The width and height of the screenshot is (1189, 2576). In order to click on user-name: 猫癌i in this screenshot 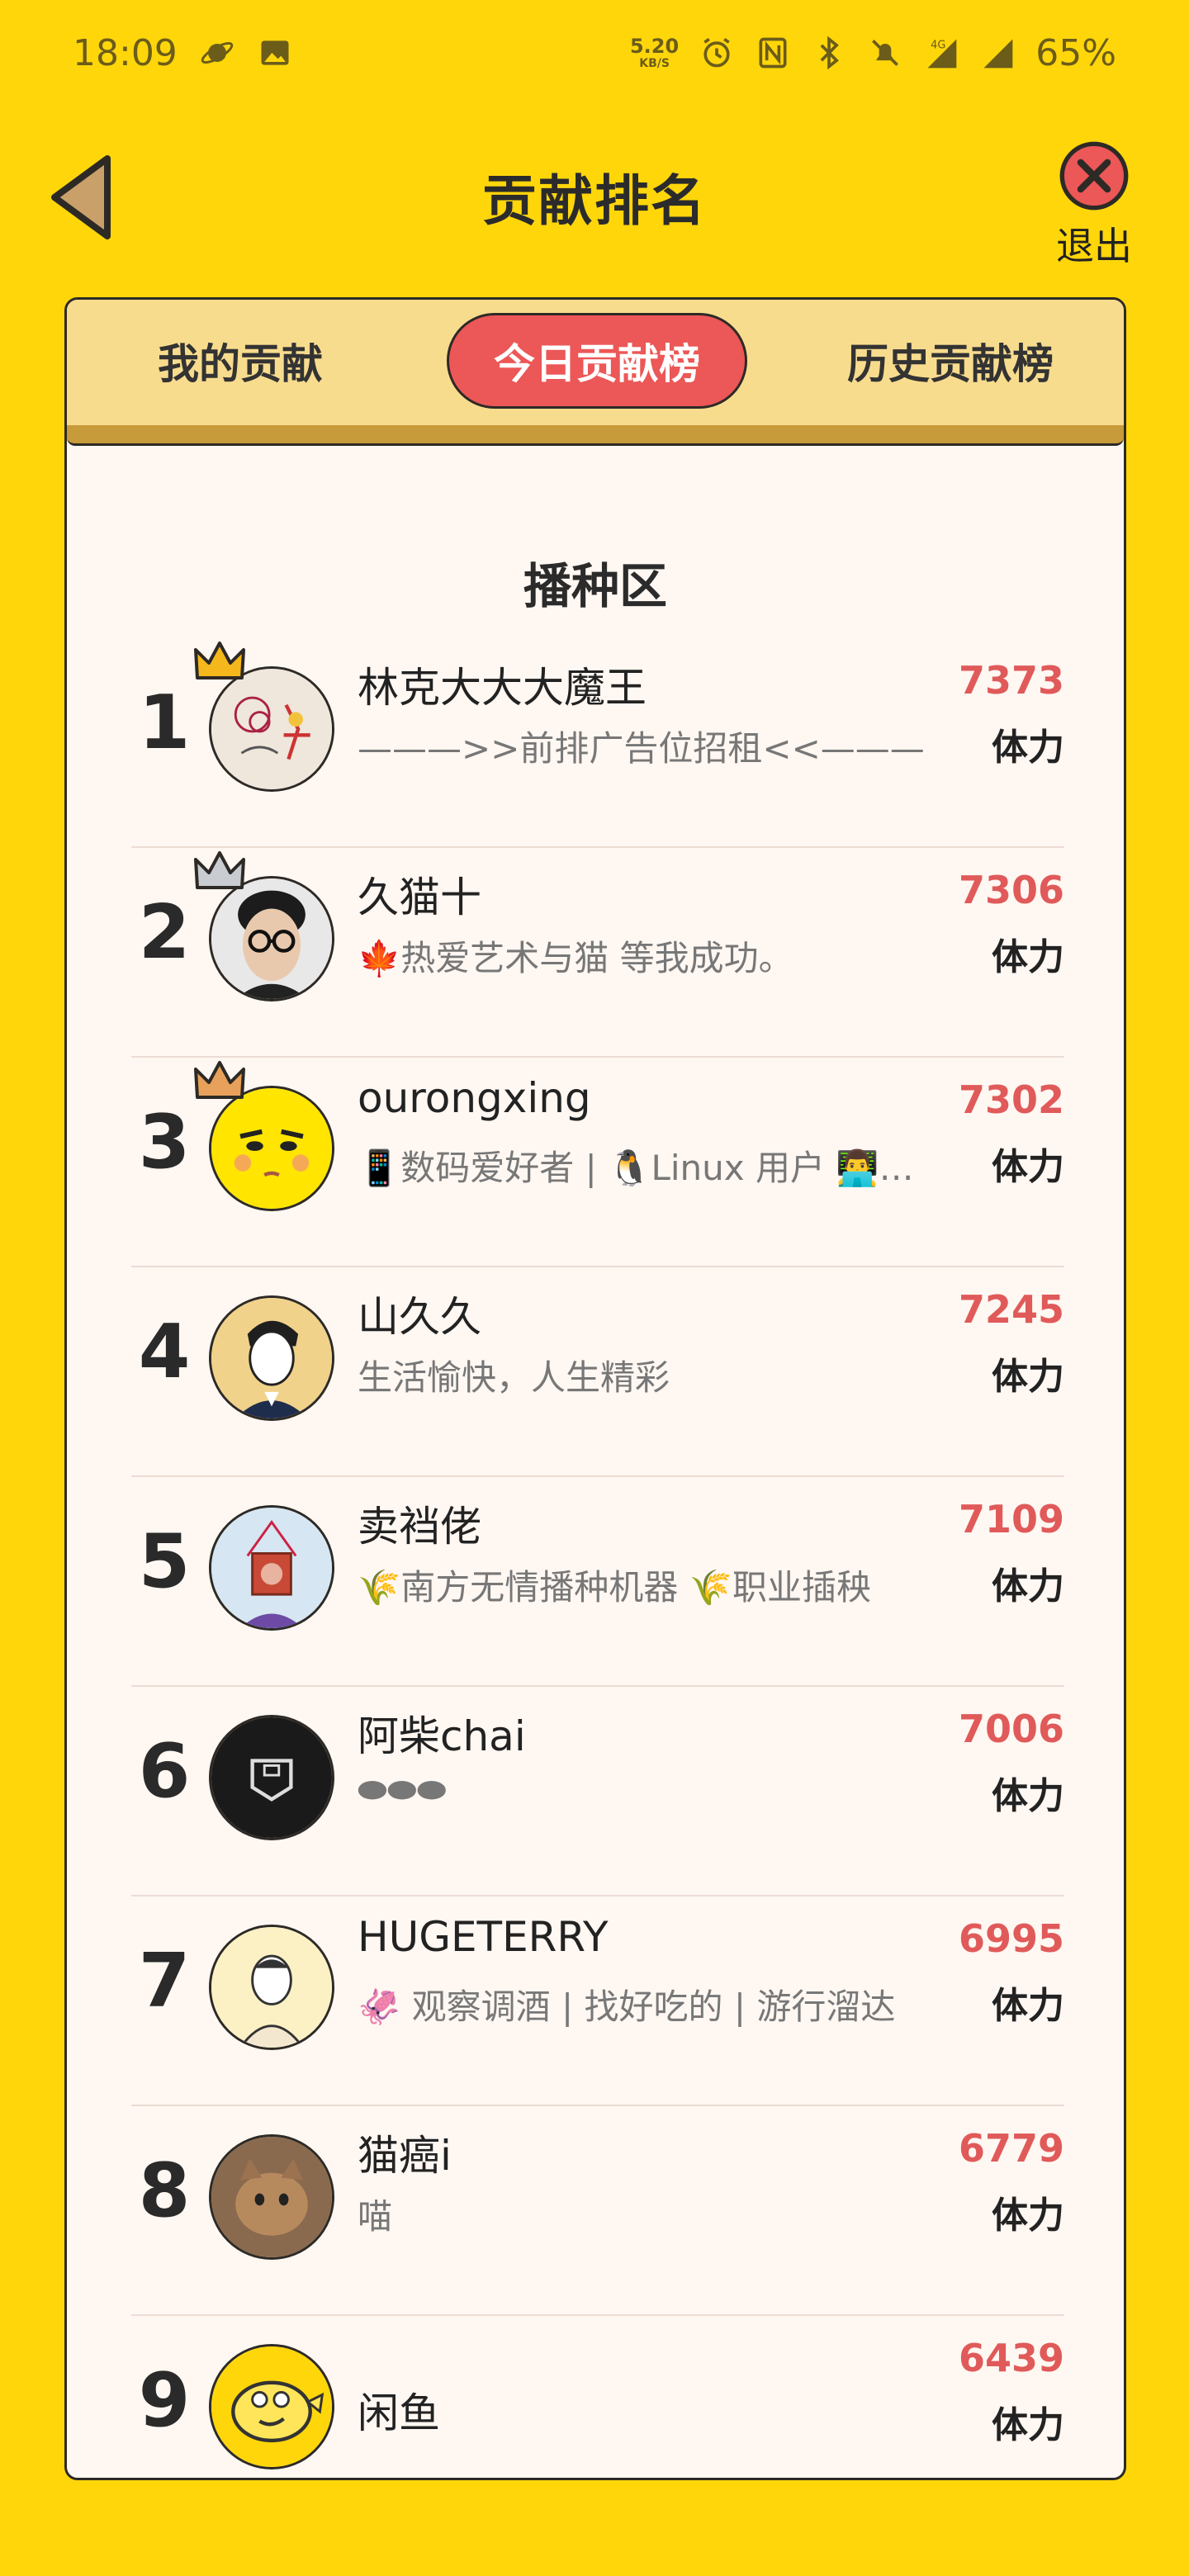, I will do `click(405, 2156)`.